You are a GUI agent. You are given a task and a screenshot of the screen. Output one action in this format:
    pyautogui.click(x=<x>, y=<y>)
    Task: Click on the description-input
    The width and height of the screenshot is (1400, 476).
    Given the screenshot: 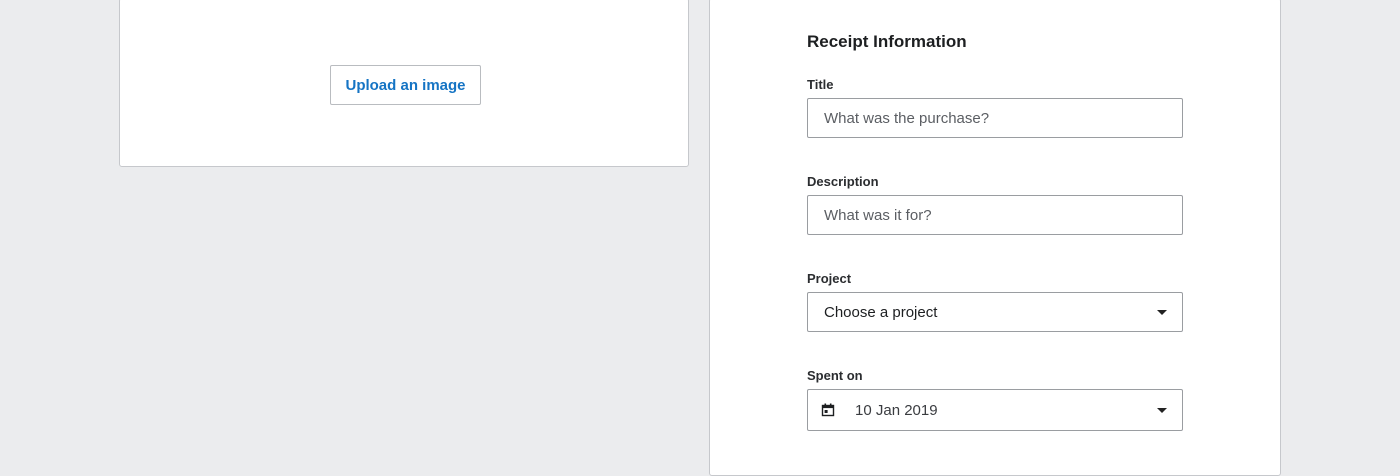 What is the action you would take?
    pyautogui.click(x=995, y=215)
    